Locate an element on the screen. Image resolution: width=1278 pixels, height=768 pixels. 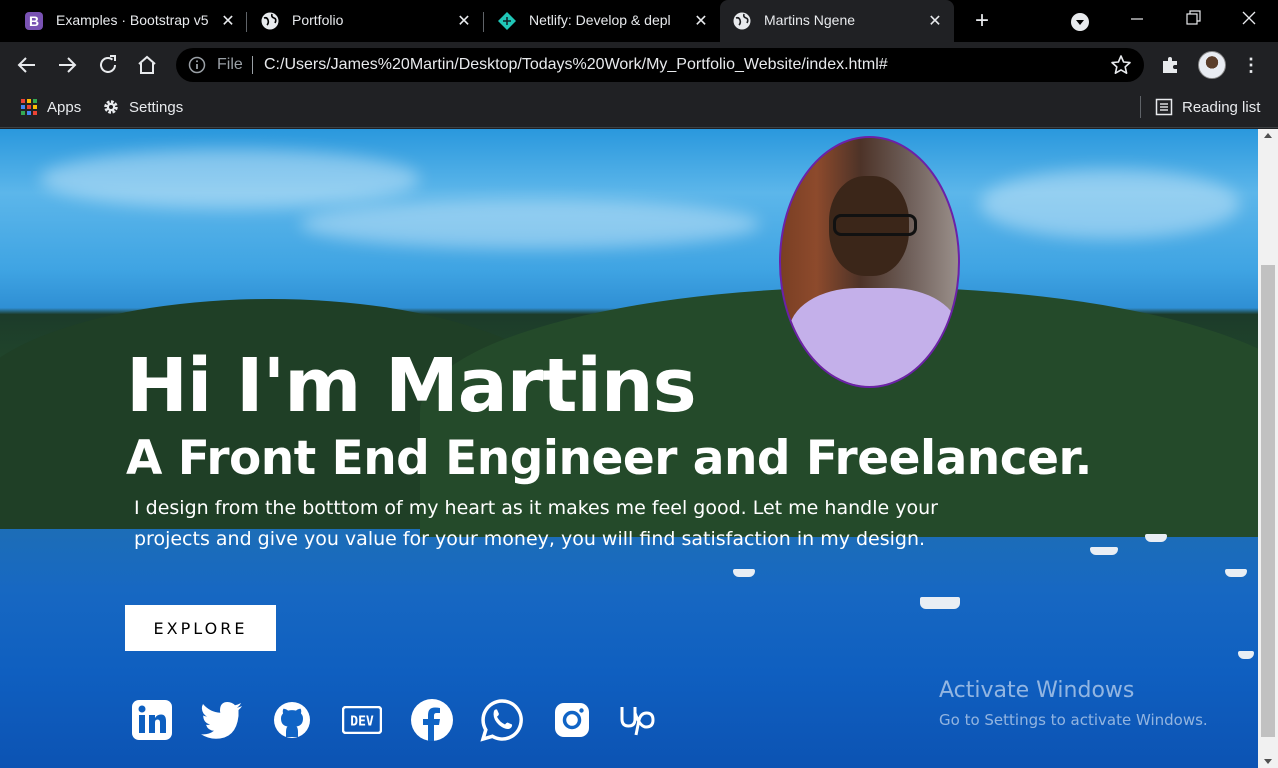
svg-text: B is located at coordinates (34, 21).